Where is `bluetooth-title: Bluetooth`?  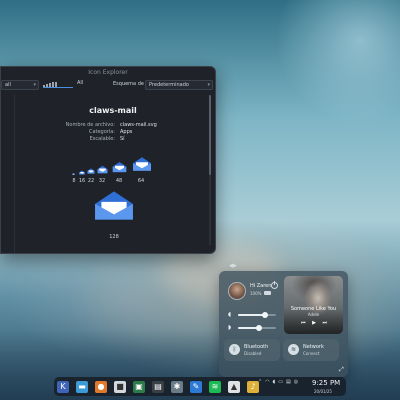 bluetooth-title: Bluetooth is located at coordinates (256, 347).